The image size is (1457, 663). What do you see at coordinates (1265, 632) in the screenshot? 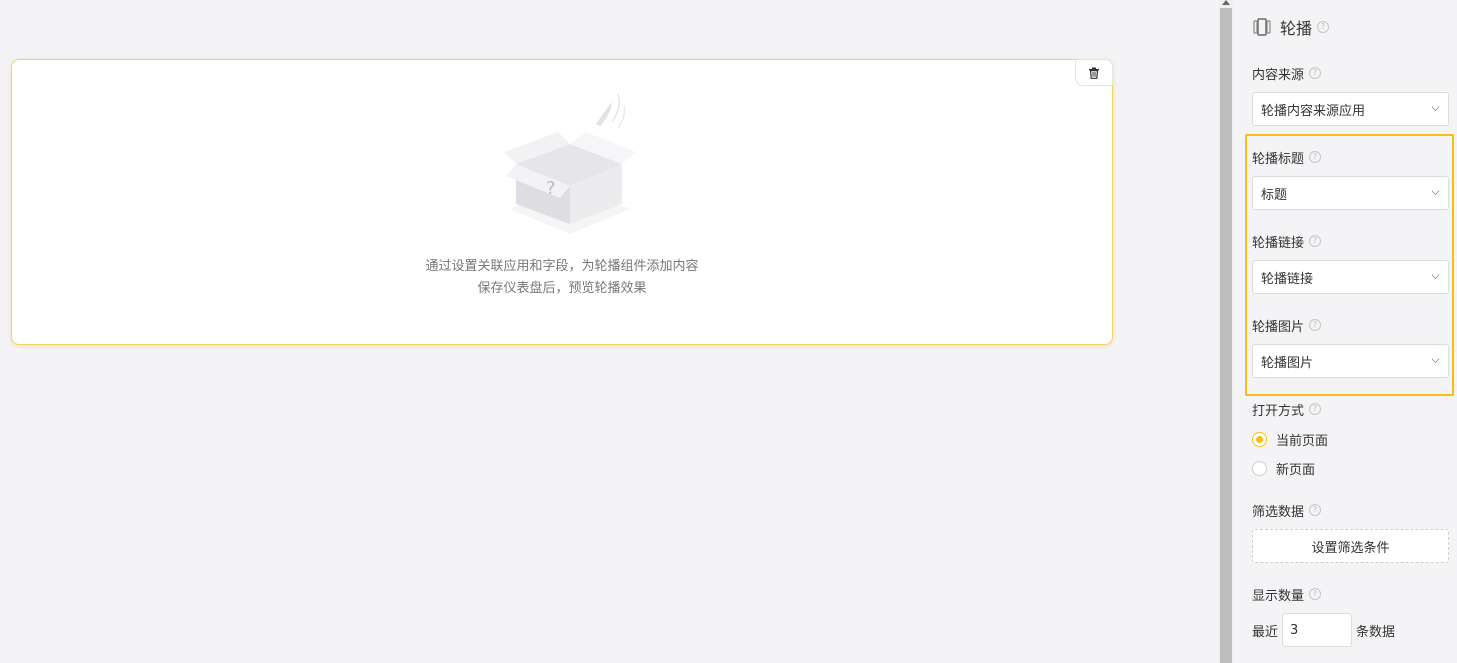
I see `display-count-prefix: 最近` at bounding box center [1265, 632].